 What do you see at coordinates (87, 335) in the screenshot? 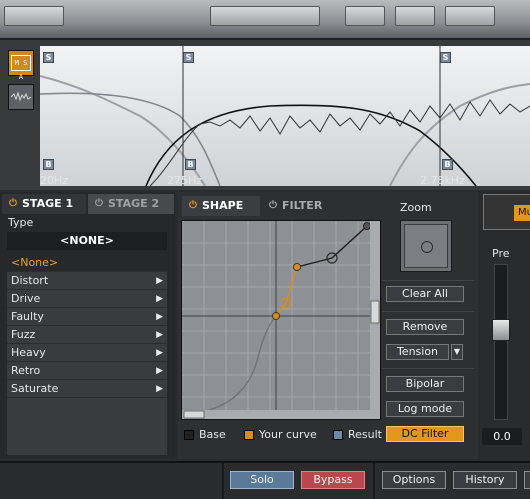
I see `type-item-fuzz: Fuzz ▶` at bounding box center [87, 335].